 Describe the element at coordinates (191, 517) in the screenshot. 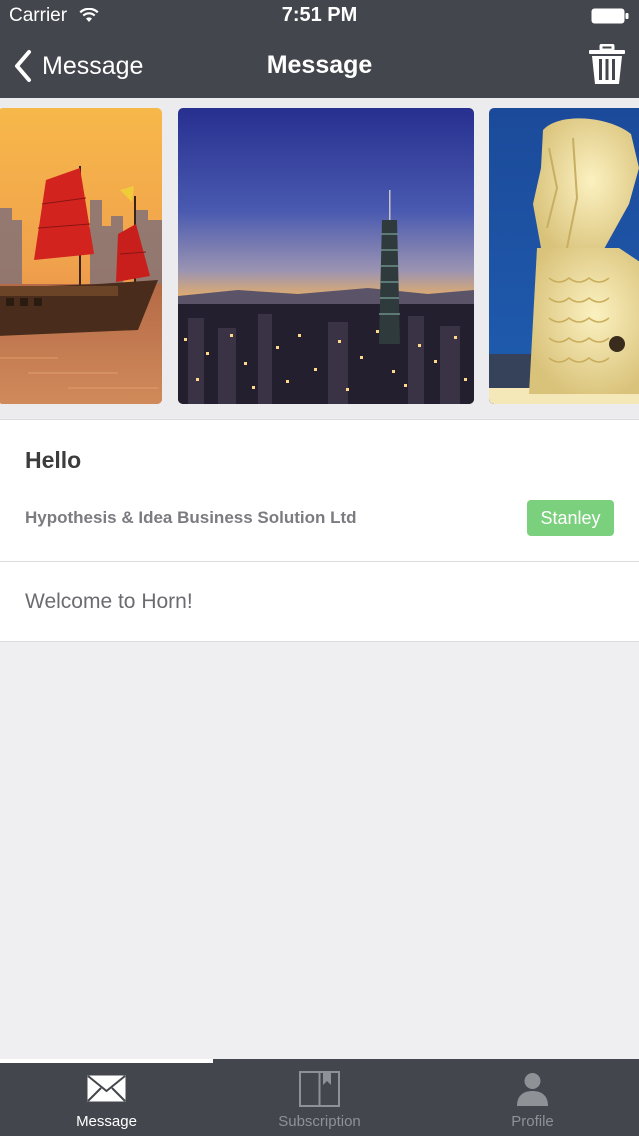

I see `company-name: Hypothesis & Idea Business Solution Ltd` at that location.